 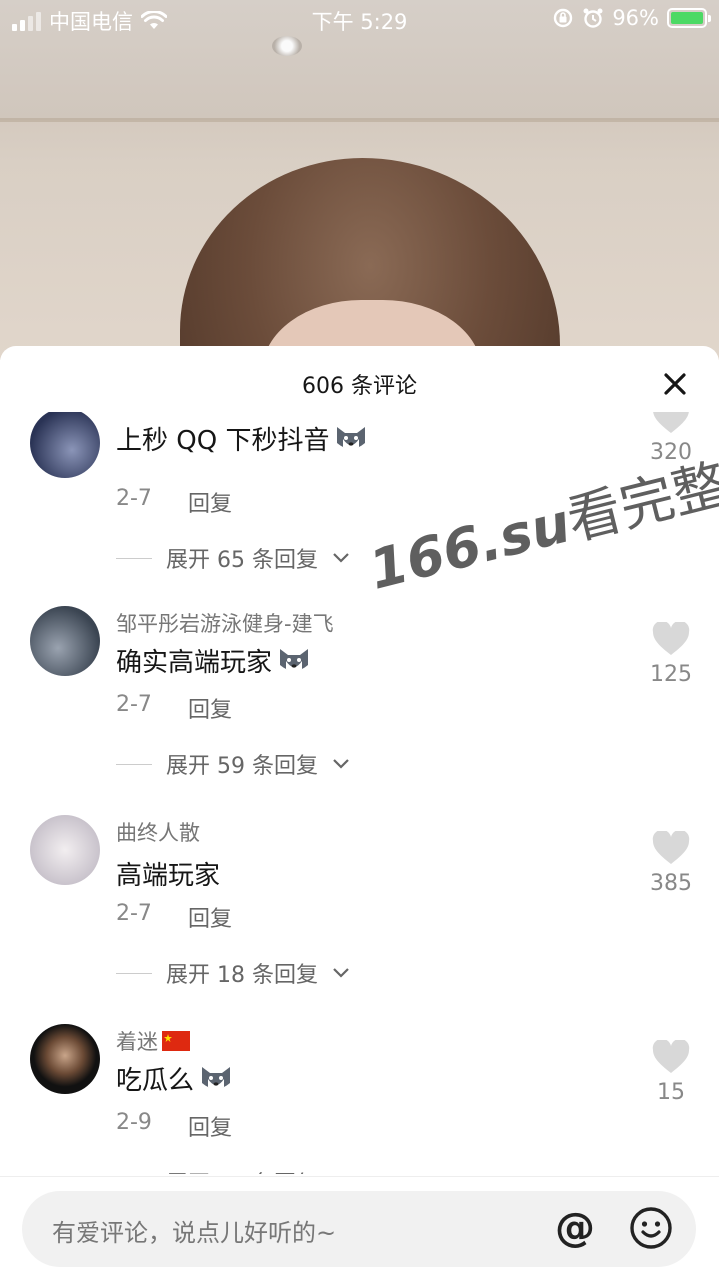 What do you see at coordinates (671, 1092) in the screenshot?
I see `like-count: 15` at bounding box center [671, 1092].